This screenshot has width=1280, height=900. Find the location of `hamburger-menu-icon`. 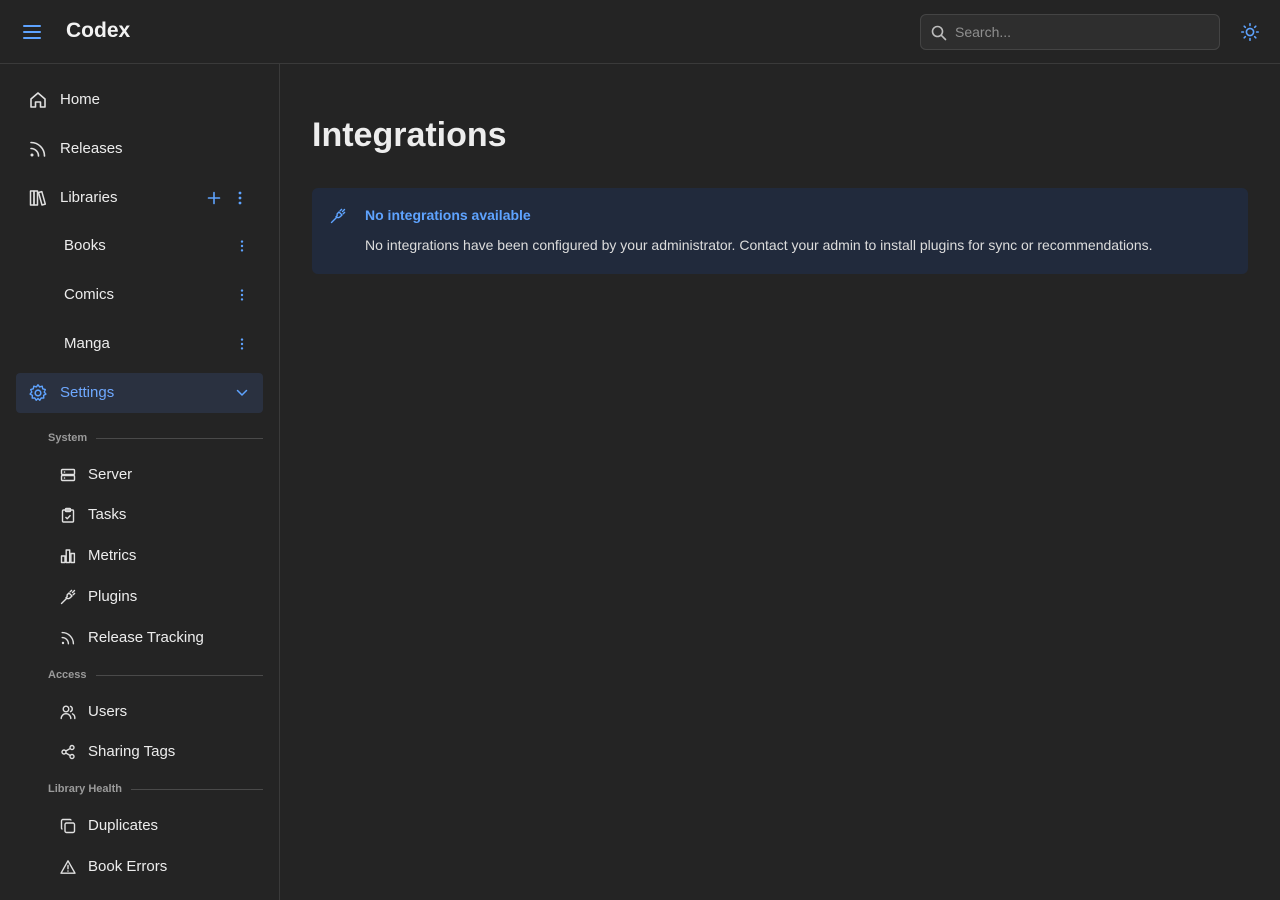

hamburger-menu-icon is located at coordinates (32, 32).